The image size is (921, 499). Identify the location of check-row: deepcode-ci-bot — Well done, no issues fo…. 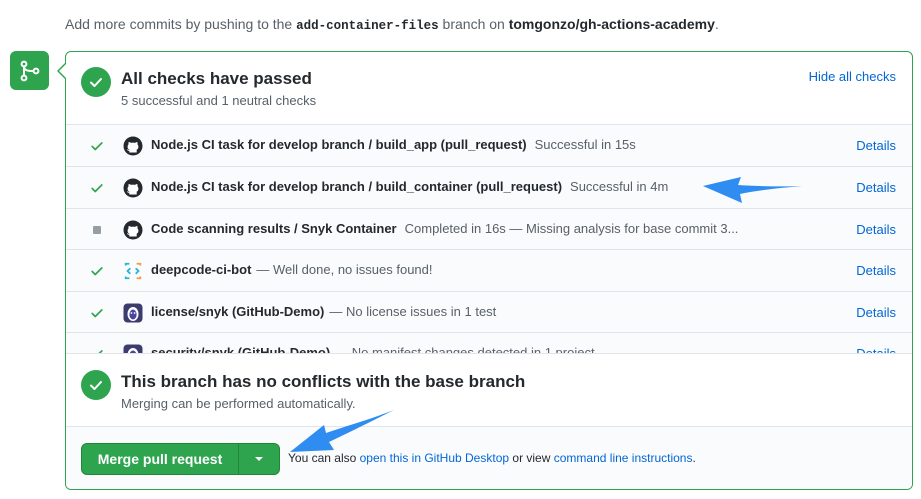
(489, 271).